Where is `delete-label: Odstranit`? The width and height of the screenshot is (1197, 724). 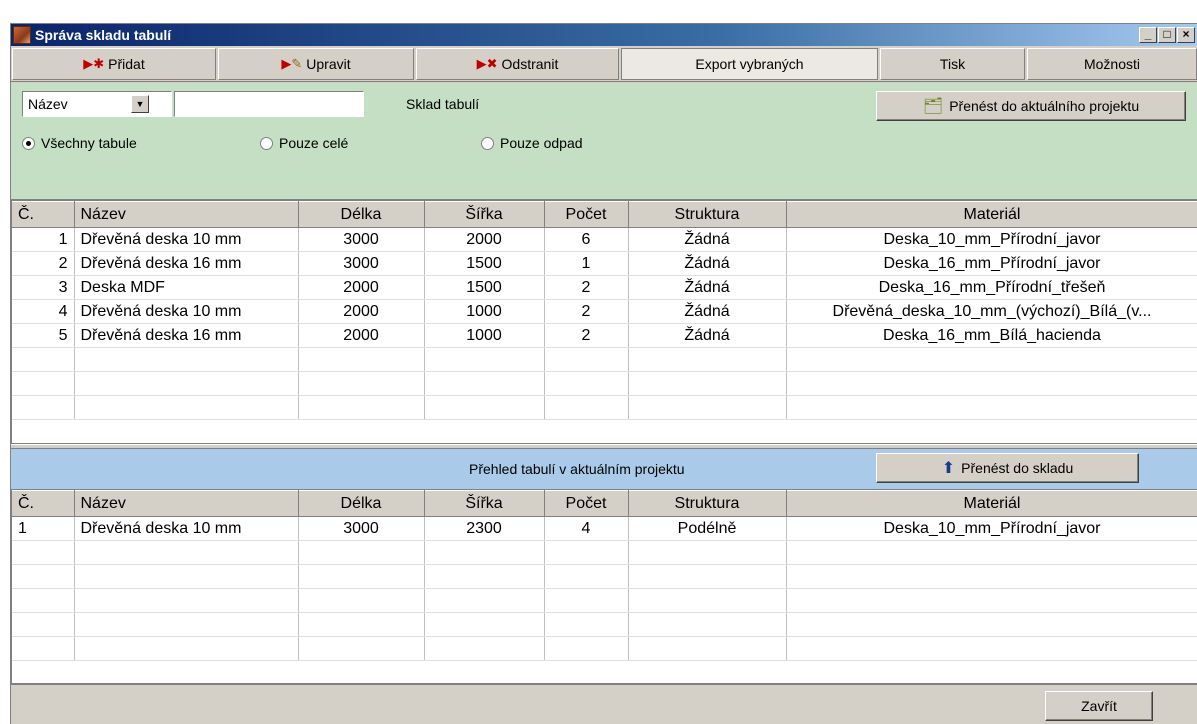 delete-label: Odstranit is located at coordinates (530, 64).